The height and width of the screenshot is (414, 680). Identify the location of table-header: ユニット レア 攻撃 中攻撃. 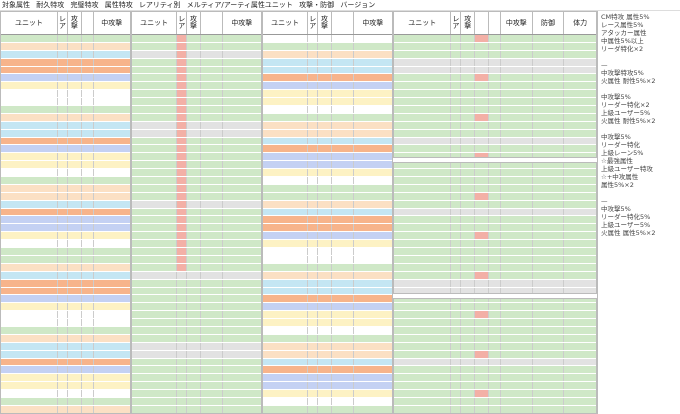
(327, 23).